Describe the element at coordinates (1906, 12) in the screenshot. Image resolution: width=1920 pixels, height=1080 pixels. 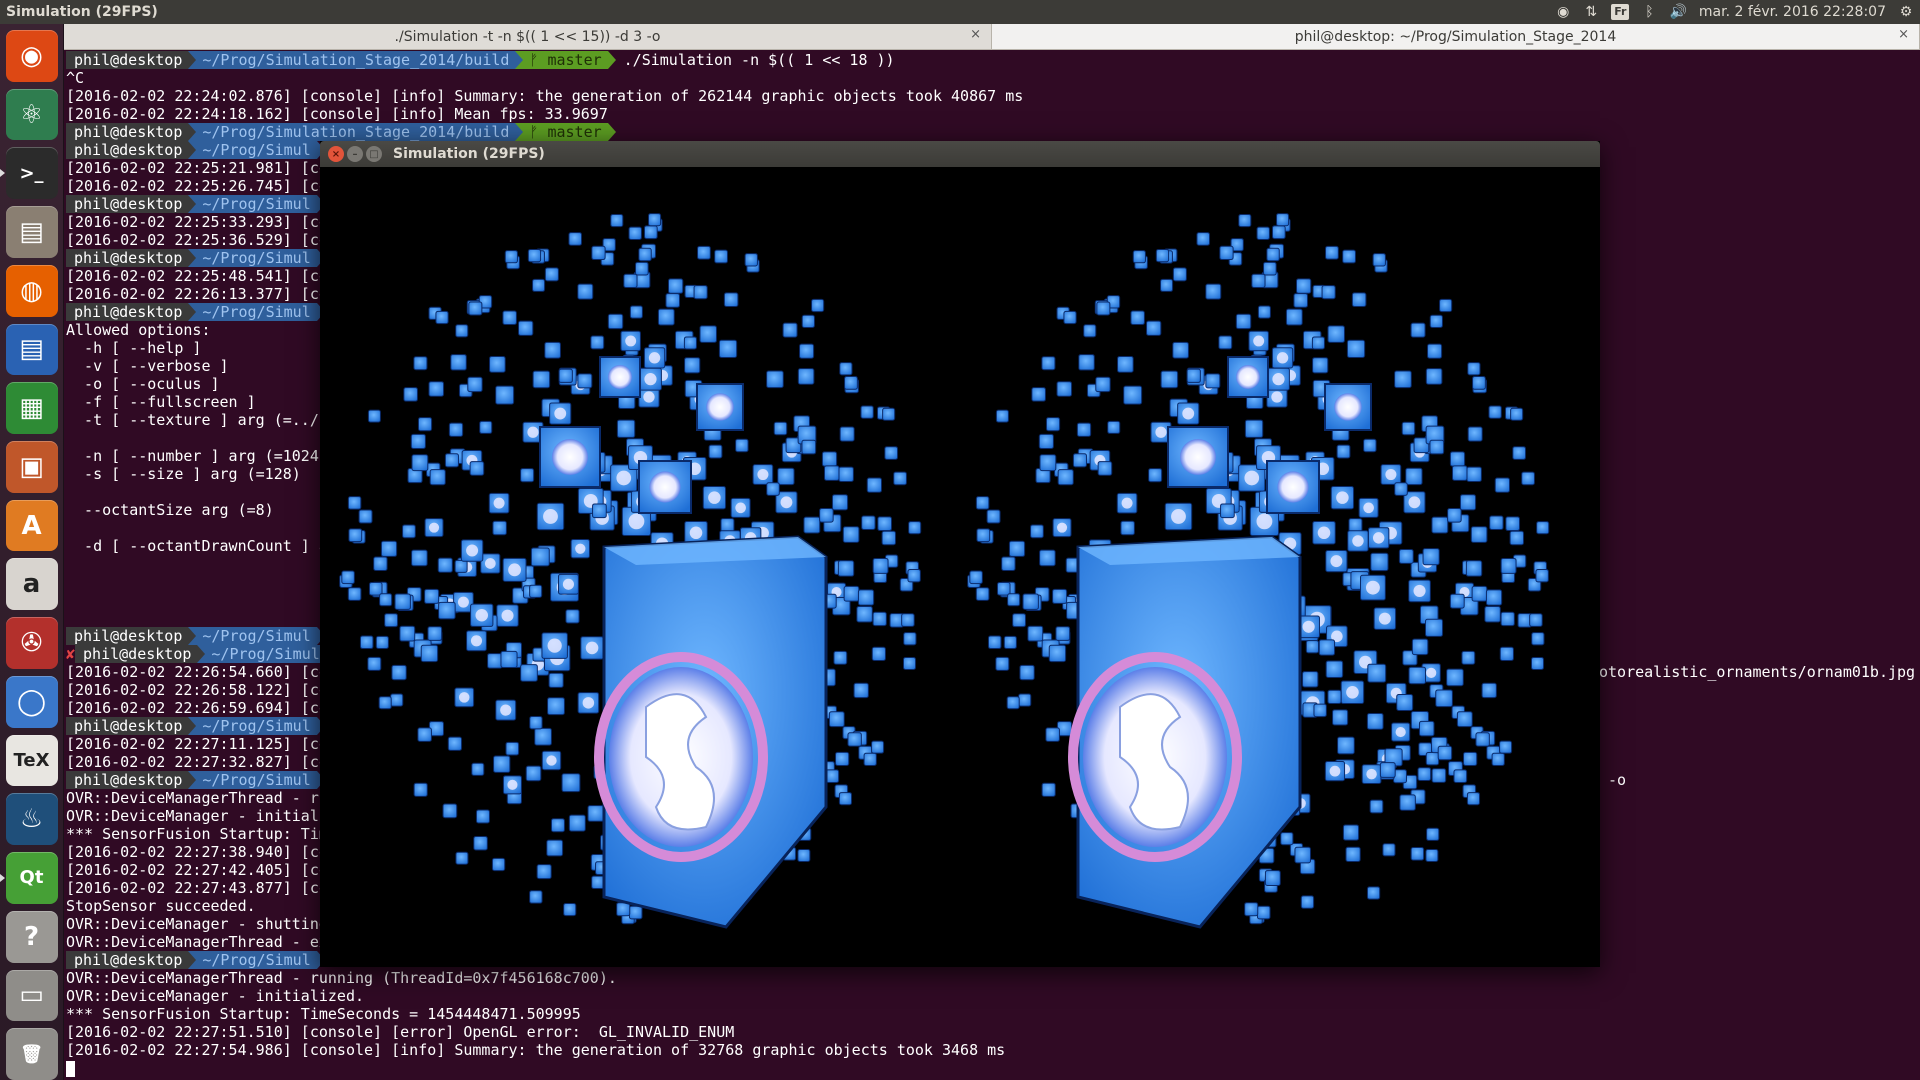
I see `gear-icon: ⚙` at that location.